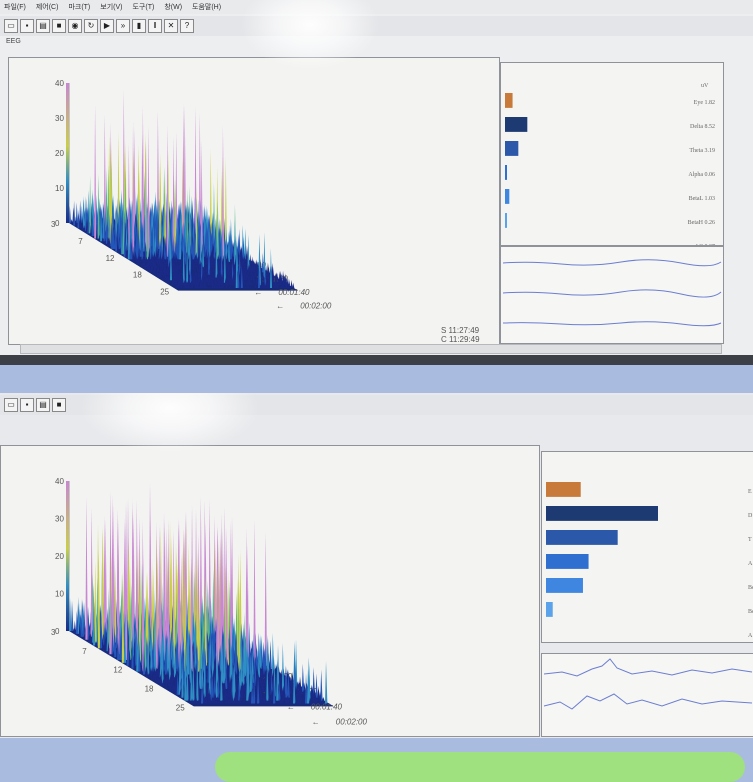  Describe the element at coordinates (110, 258) in the screenshot. I see `depth-tick-label: 12` at that location.